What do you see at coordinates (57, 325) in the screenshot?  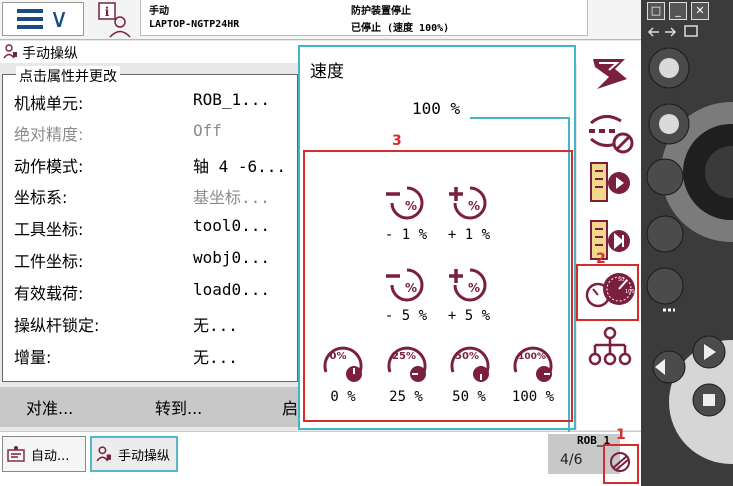 I see `property-label: 操纵杆锁定:` at bounding box center [57, 325].